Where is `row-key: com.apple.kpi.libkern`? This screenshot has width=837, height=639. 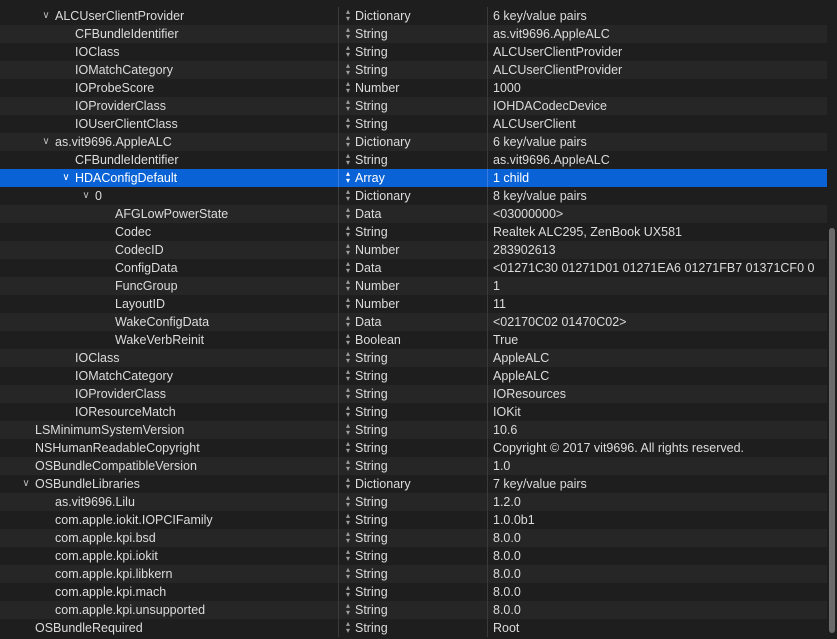
row-key: com.apple.kpi.libkern is located at coordinates (192, 574).